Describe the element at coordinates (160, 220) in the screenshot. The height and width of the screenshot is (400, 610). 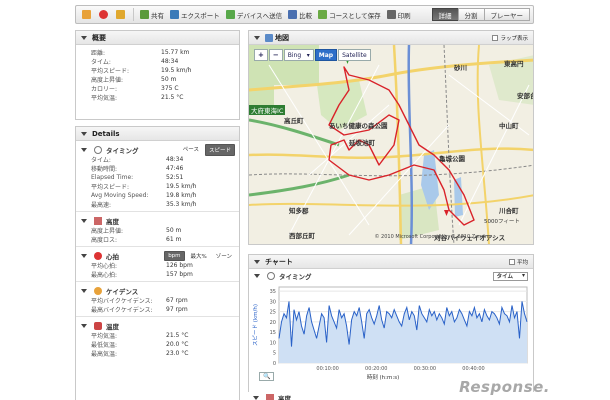
I see `elevation-header: 高度` at that location.